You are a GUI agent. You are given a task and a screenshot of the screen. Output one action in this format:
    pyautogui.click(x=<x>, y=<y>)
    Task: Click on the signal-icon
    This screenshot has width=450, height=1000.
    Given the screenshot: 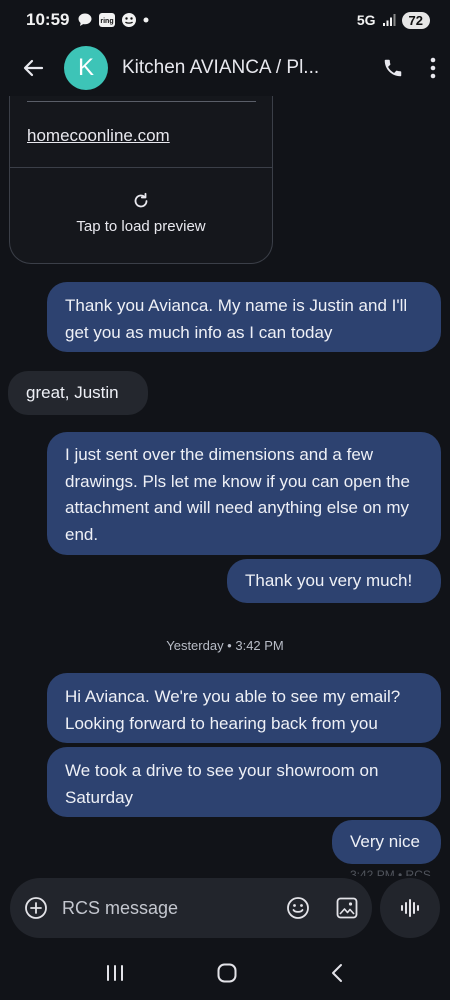 What is the action you would take?
    pyautogui.click(x=389, y=20)
    